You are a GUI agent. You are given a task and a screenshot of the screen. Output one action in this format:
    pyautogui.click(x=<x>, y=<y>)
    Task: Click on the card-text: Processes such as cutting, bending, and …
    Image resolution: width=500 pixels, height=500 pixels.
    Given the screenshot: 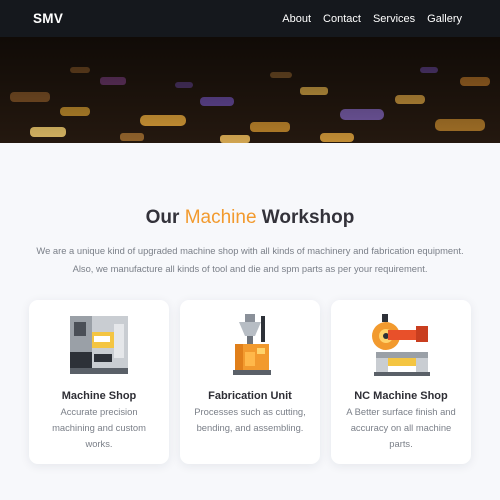 What is the action you would take?
    pyautogui.click(x=250, y=419)
    